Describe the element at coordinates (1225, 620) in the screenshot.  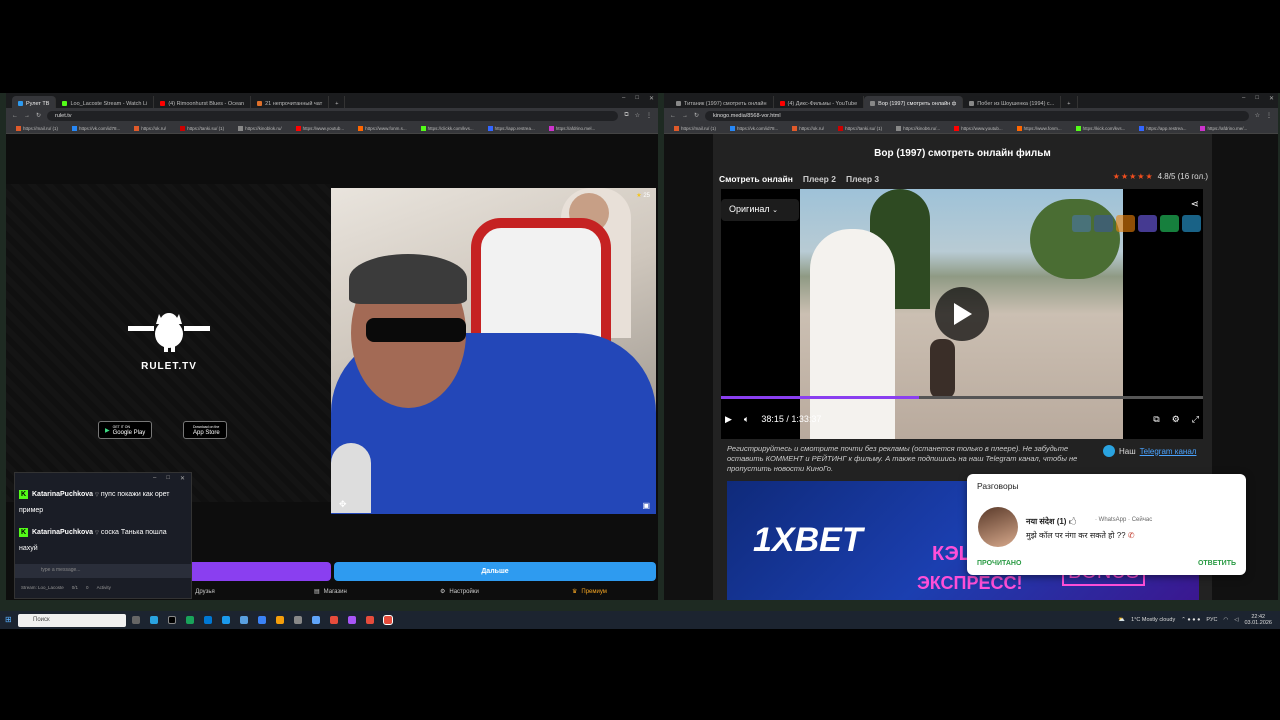
I see `wifi-icon: ◠` at that location.